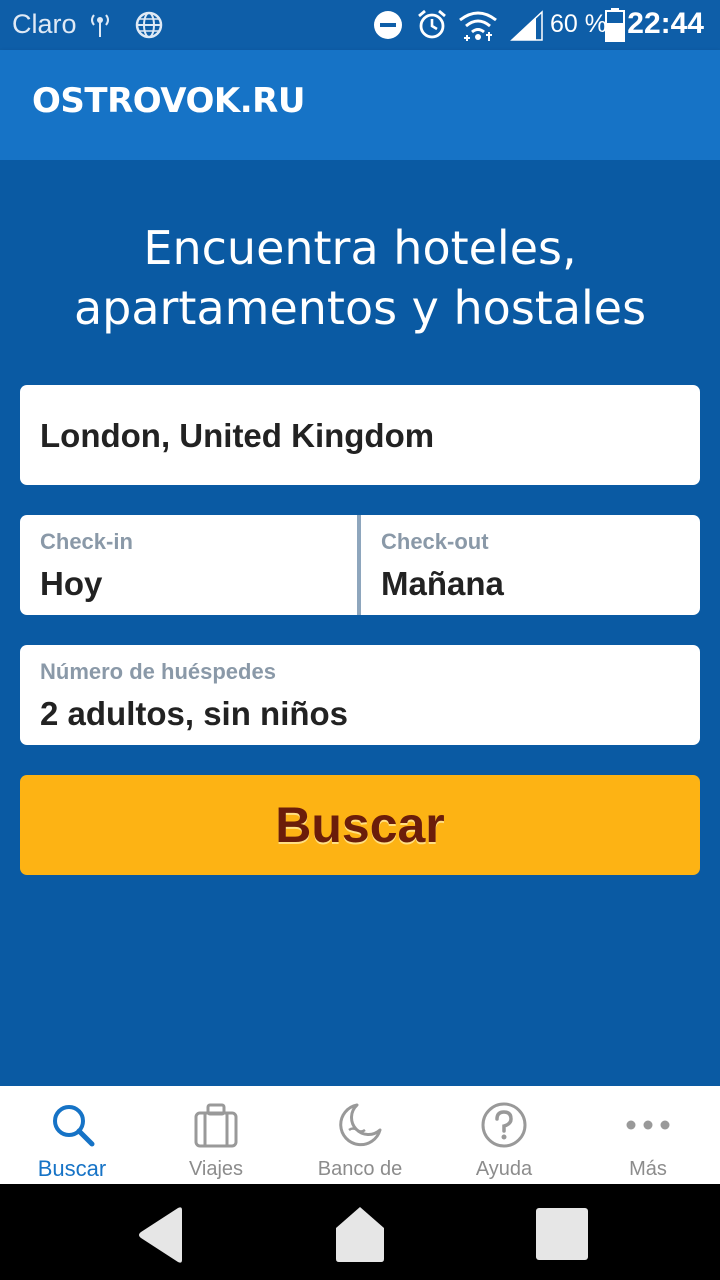 The image size is (720, 1280). I want to click on moon-icon, so click(360, 1125).